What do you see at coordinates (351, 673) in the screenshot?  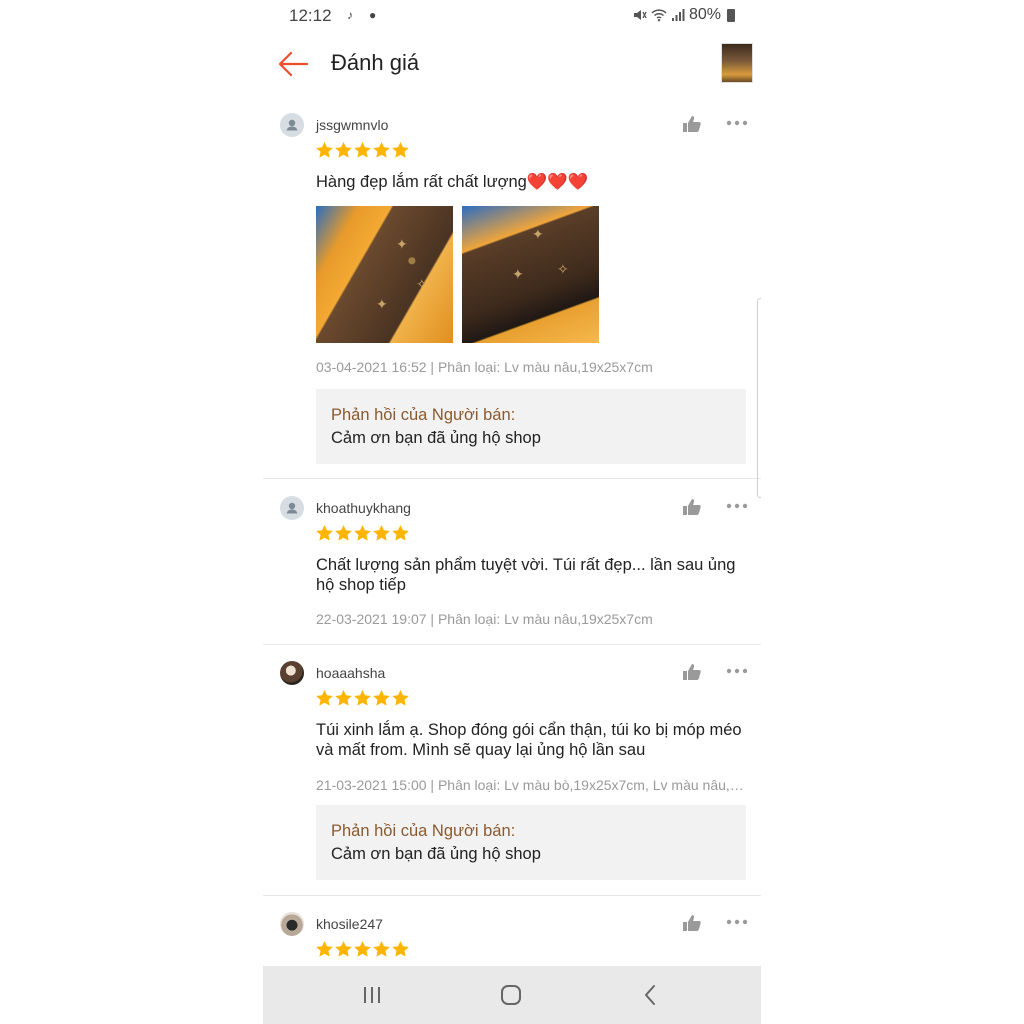 I see `username: hoaaahsha` at bounding box center [351, 673].